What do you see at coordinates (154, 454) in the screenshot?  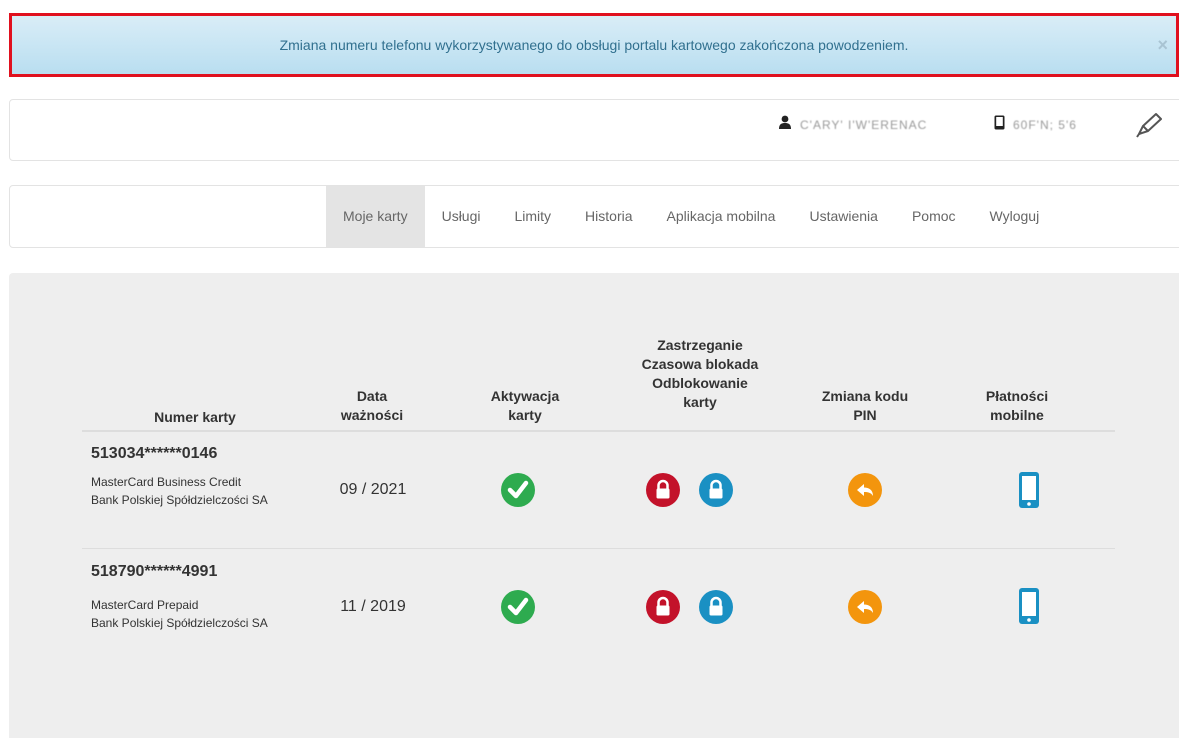 I see `card-number: 513034******0146` at bounding box center [154, 454].